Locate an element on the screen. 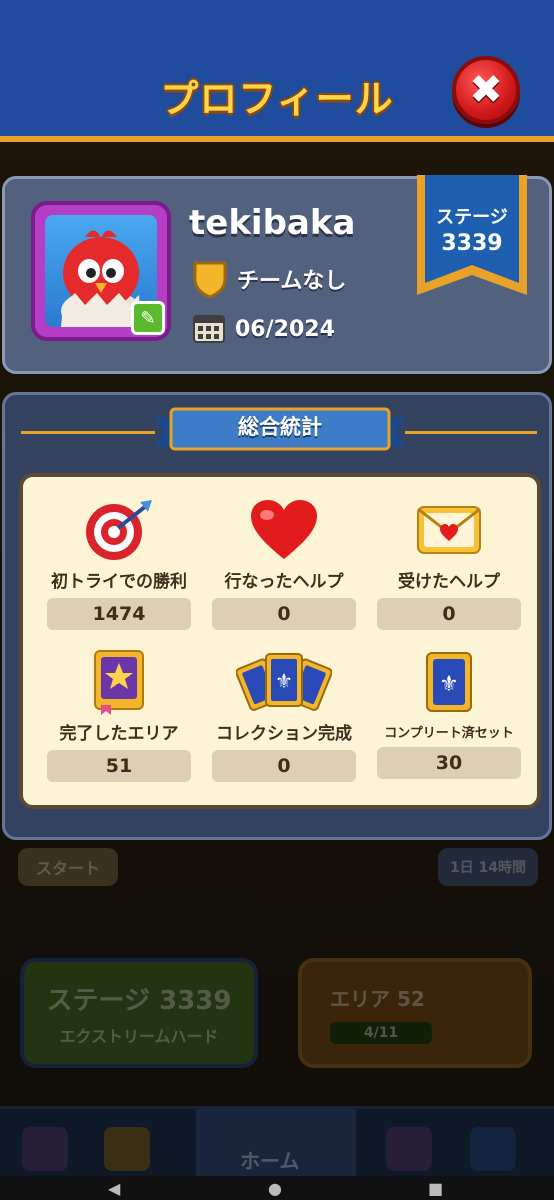 Image resolution: width=554 pixels, height=1200 pixels. stat-areas-completed: 完了したエリア 51 is located at coordinates (119, 714).